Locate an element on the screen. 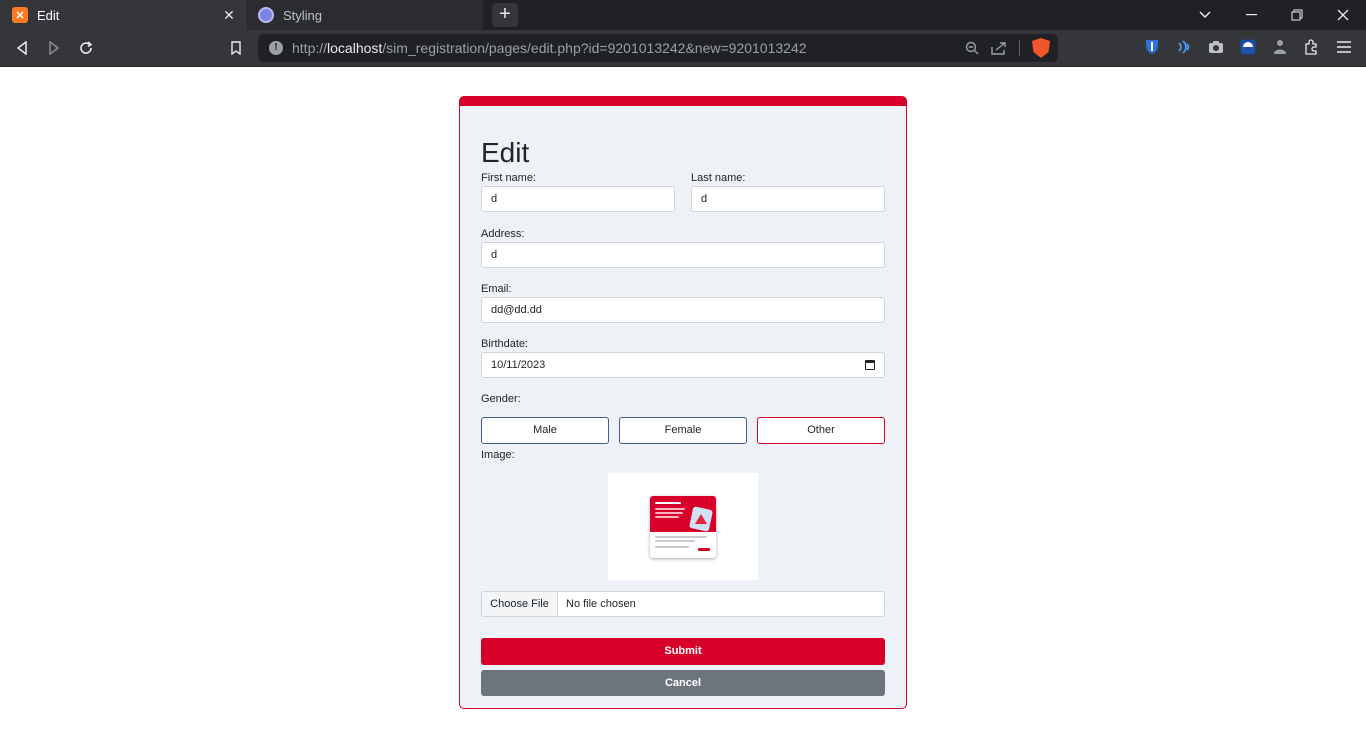 Image resolution: width=1366 pixels, height=738 pixels. forward-arrow-icon is located at coordinates (54, 48).